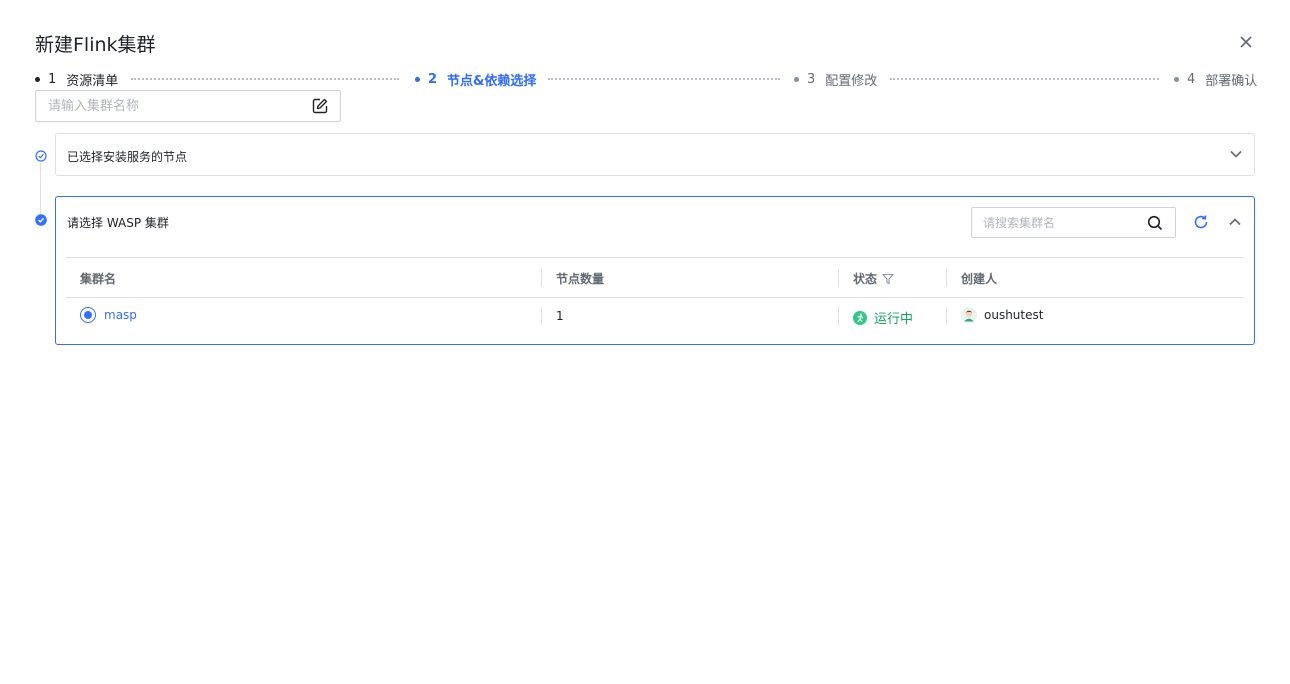 The height and width of the screenshot is (684, 1290). I want to click on radio-dot, so click(88, 315).